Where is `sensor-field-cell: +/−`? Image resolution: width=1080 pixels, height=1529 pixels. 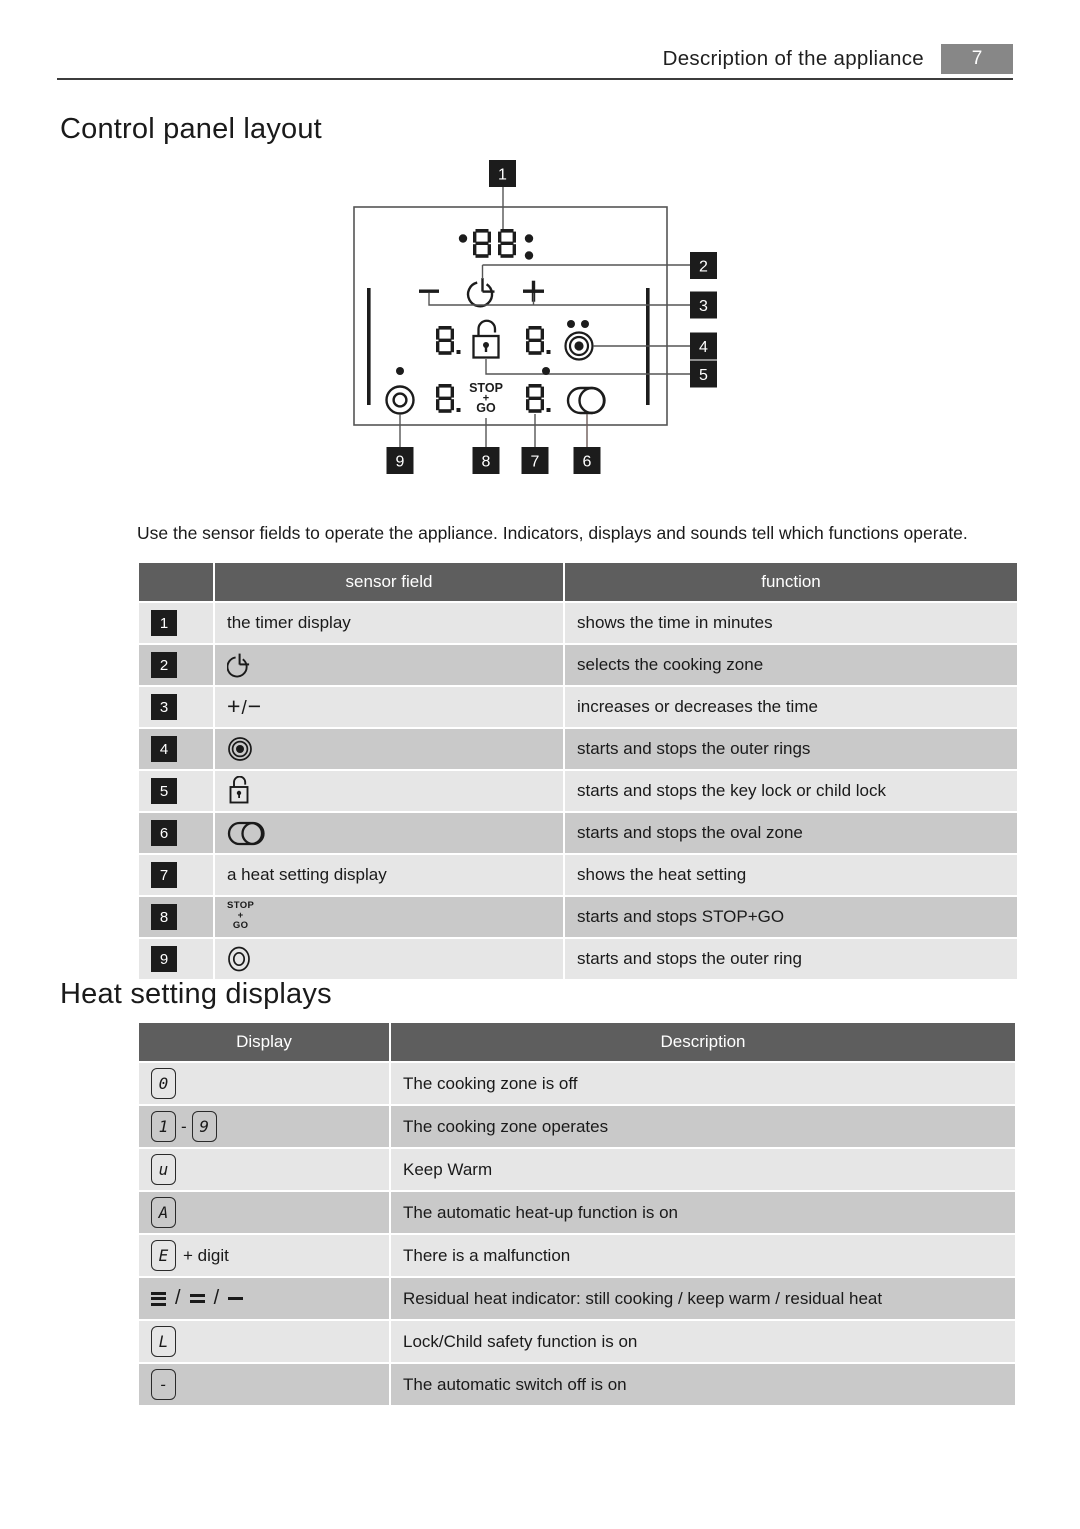 sensor-field-cell: +/− is located at coordinates (389, 707).